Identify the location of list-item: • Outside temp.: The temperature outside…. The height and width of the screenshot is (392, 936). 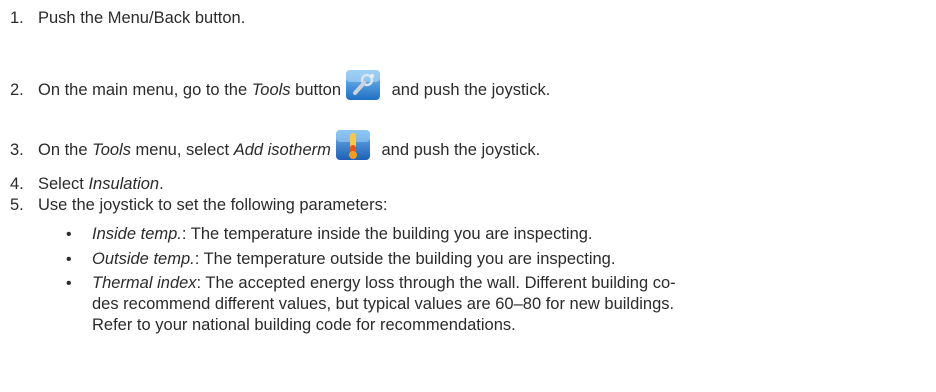
(496, 259).